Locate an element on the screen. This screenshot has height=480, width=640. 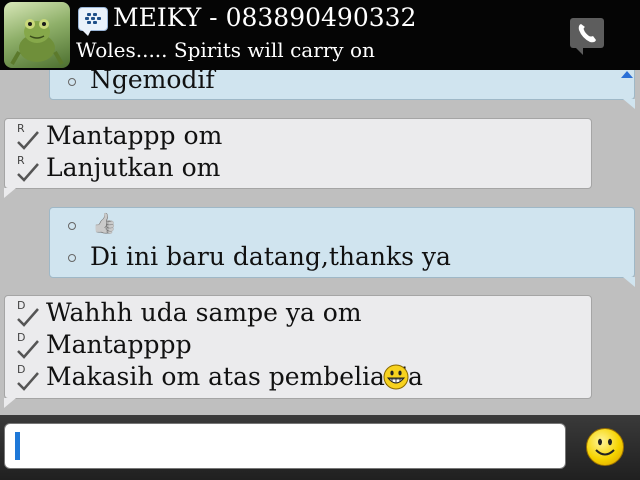
text-cursor is located at coordinates (17, 446).